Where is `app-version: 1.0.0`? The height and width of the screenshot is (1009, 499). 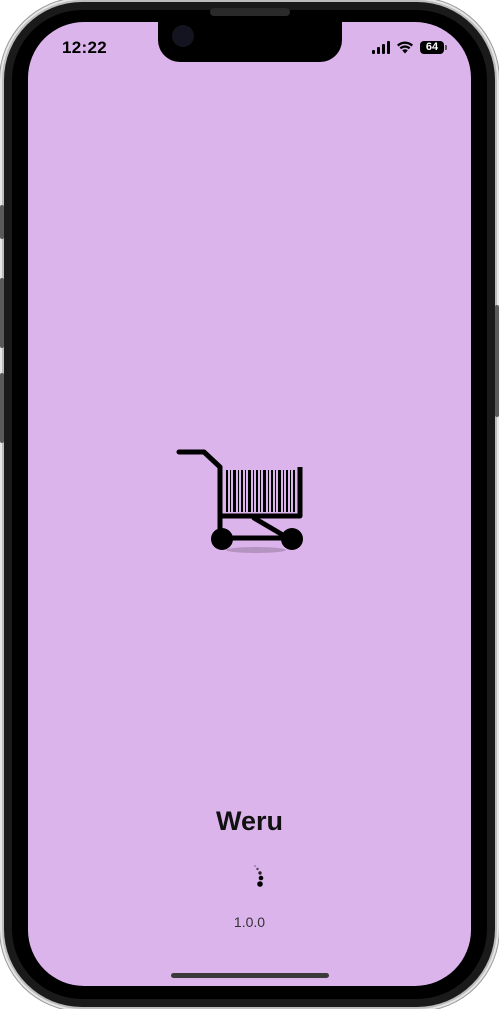 app-version: 1.0.0 is located at coordinates (249, 922).